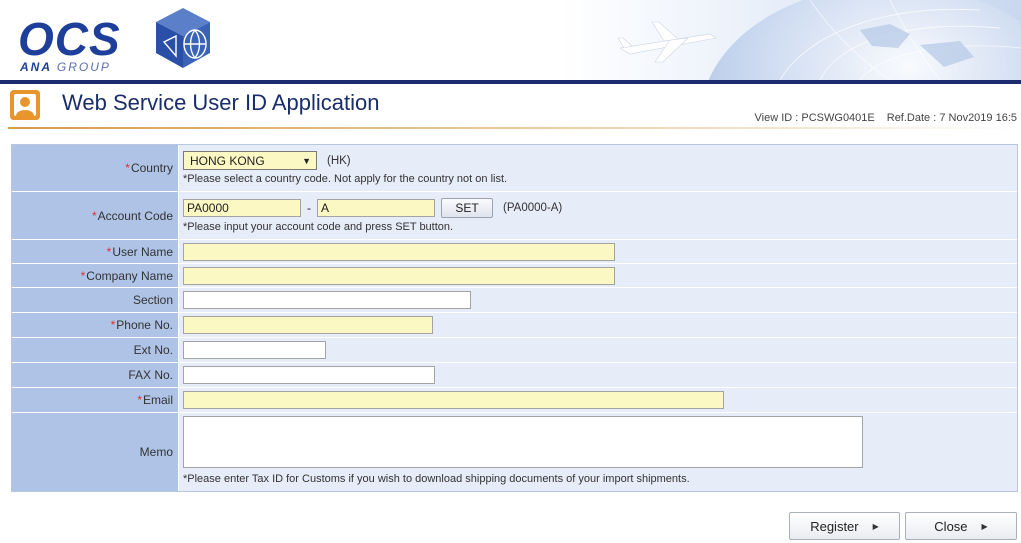 This screenshot has width=1021, height=543. Describe the element at coordinates (339, 160) in the screenshot. I see `country-code: (HK)` at that location.